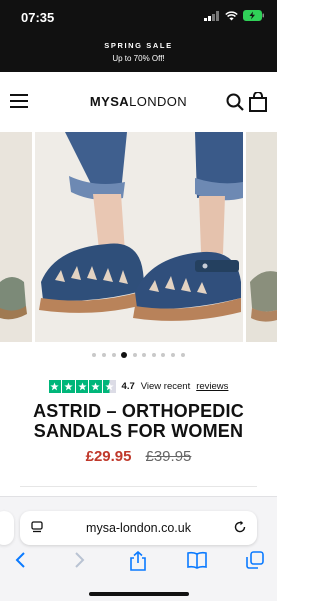  What do you see at coordinates (139, 594) in the screenshot?
I see `home-indicator` at bounding box center [139, 594].